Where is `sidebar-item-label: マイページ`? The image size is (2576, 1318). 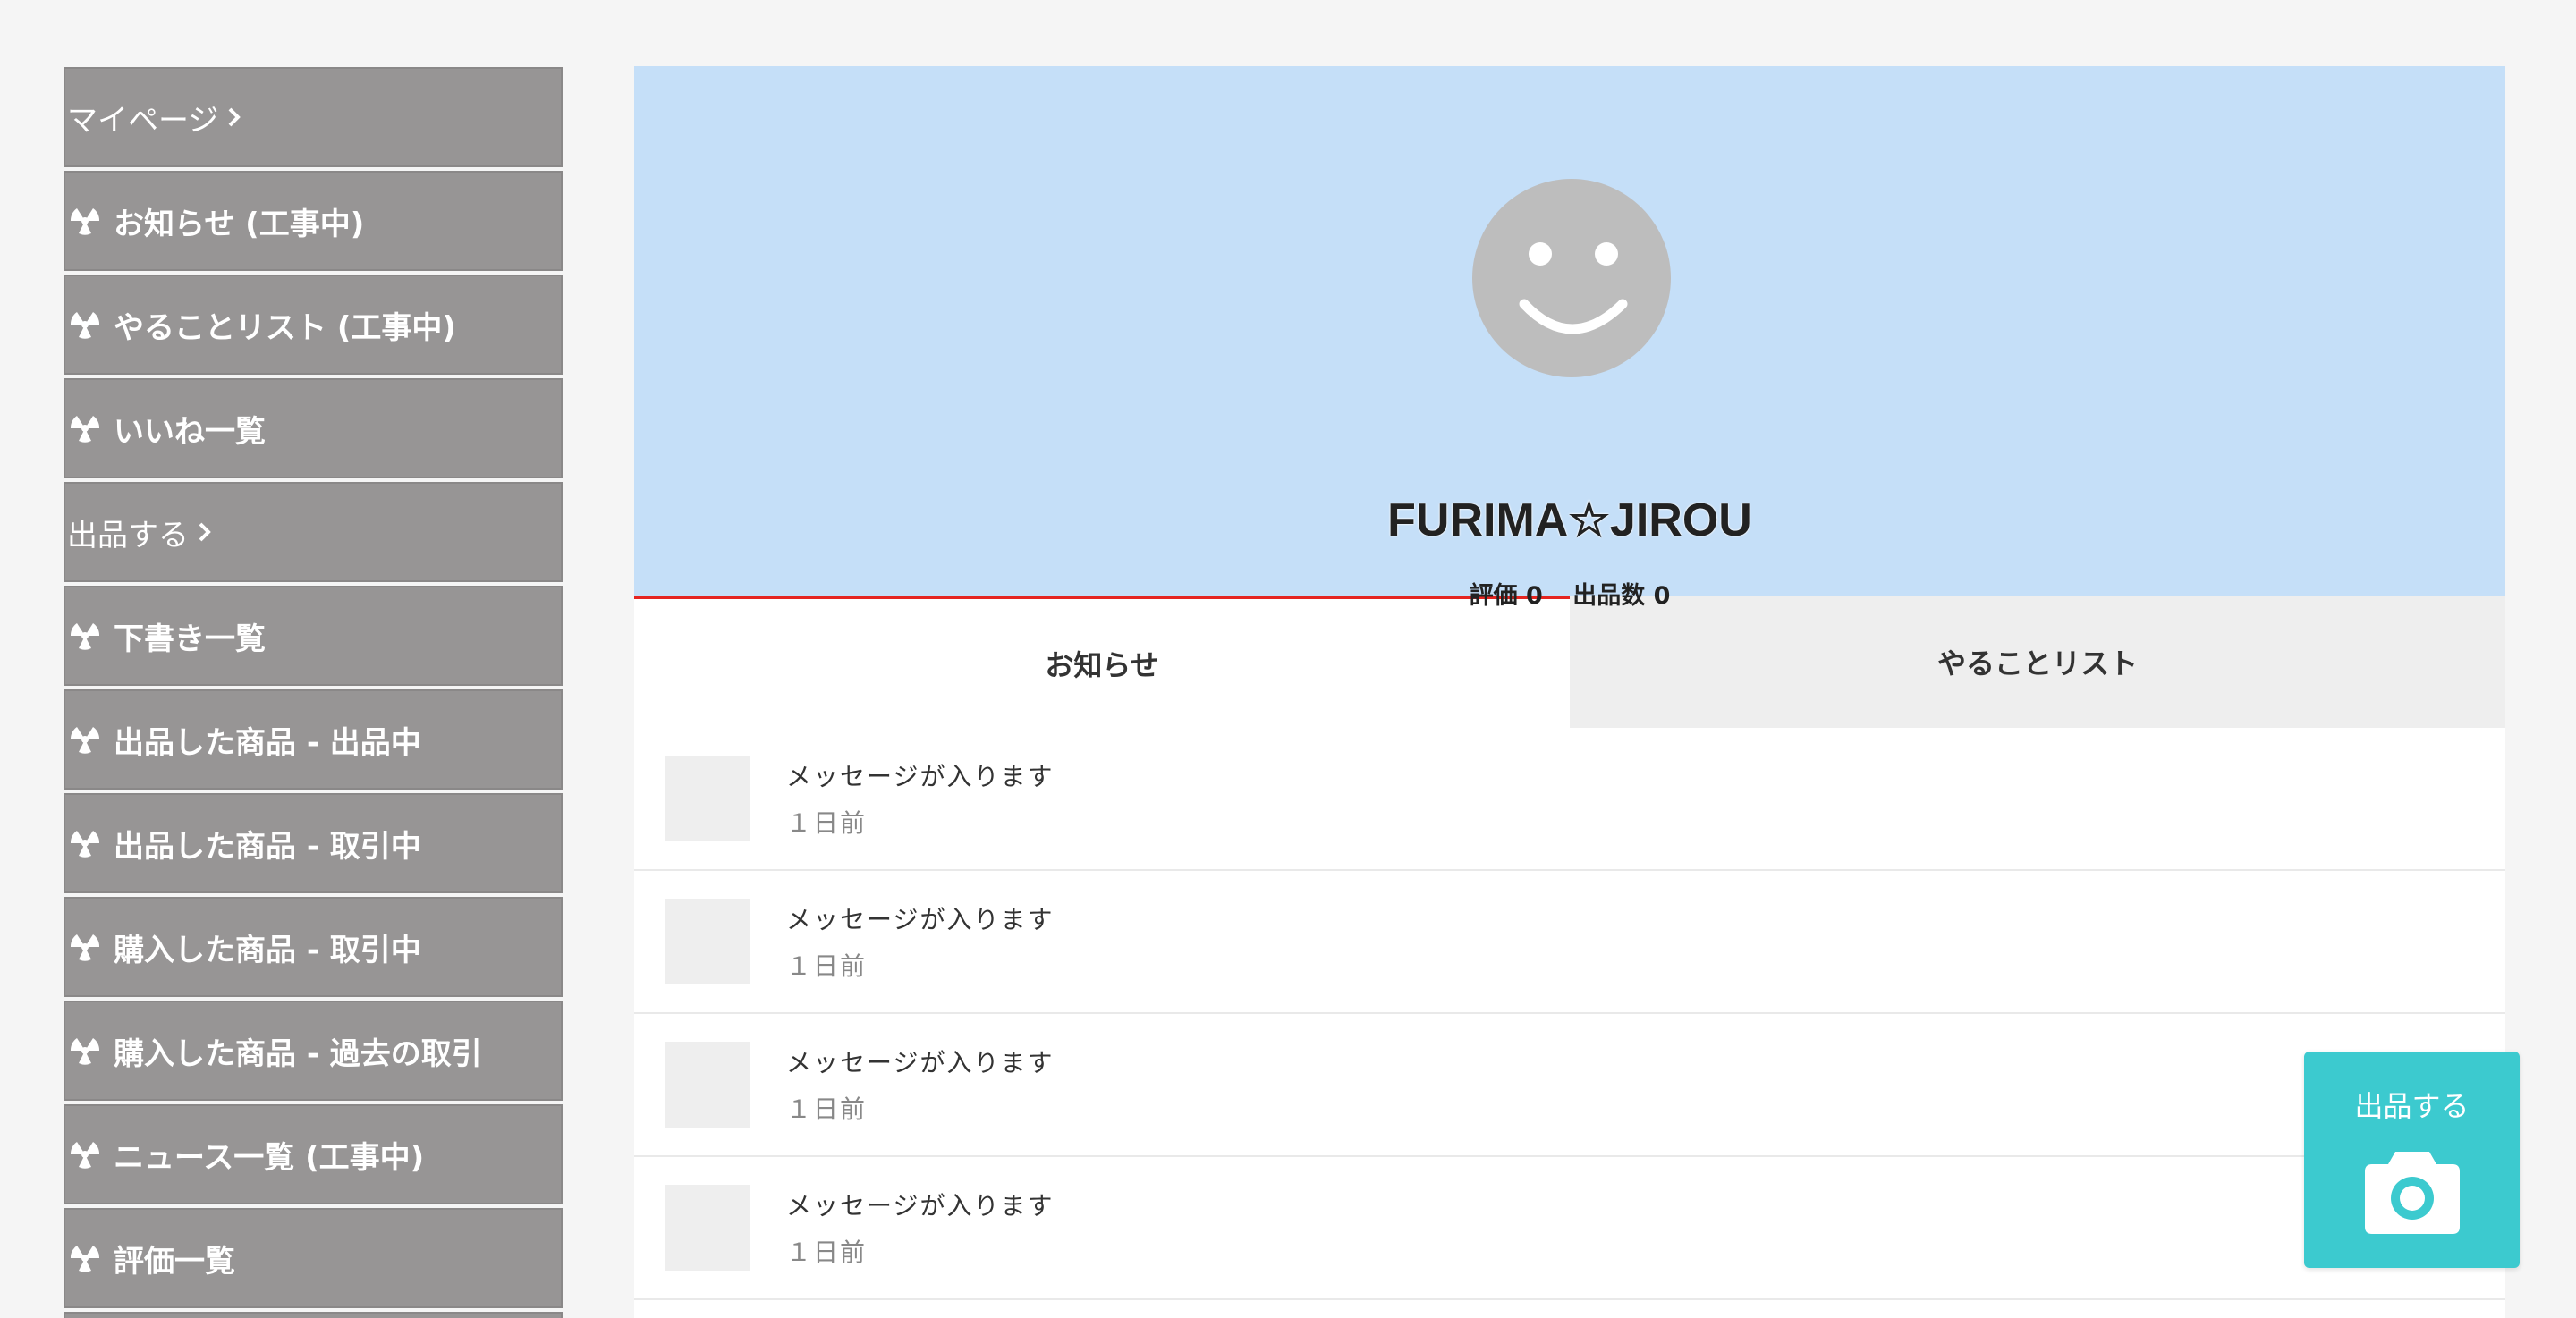
sidebar-item-label: マイページ is located at coordinates (143, 121).